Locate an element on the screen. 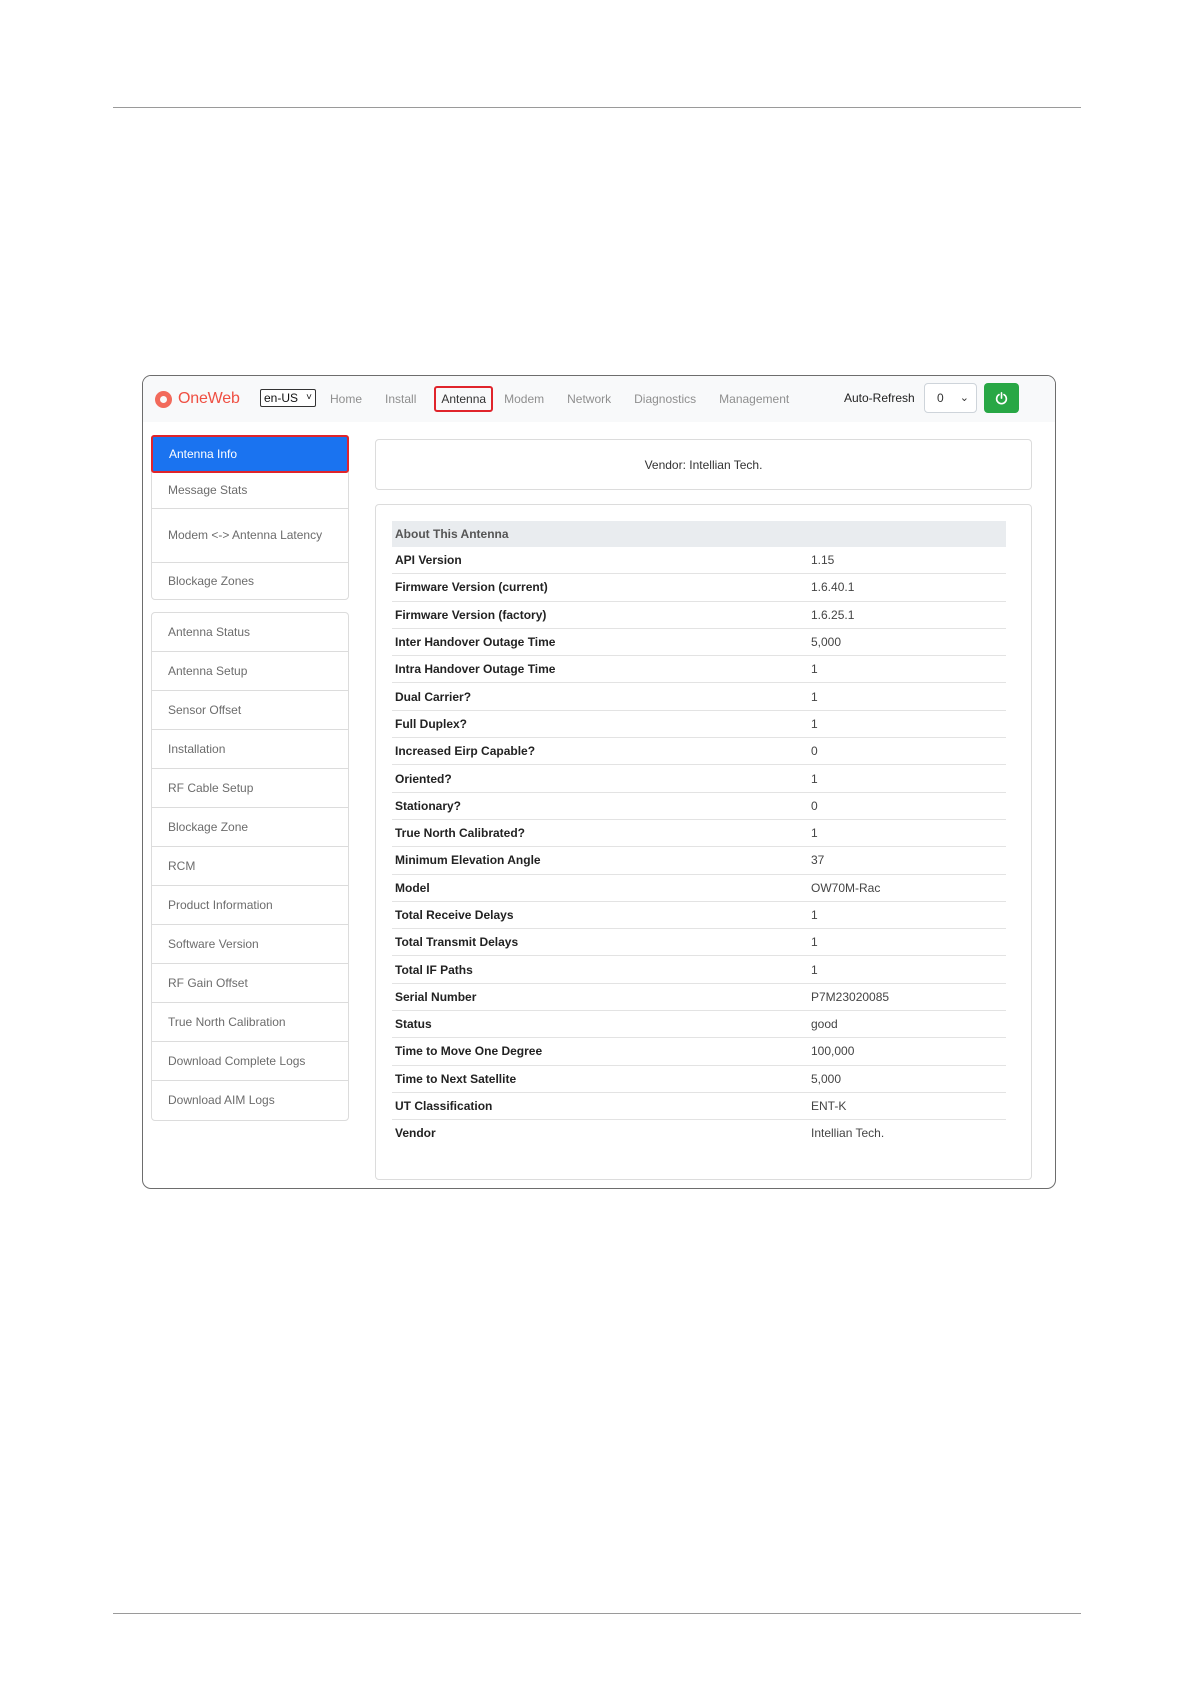 The height and width of the screenshot is (1684, 1191). nav-link-home: Home is located at coordinates (346, 399).